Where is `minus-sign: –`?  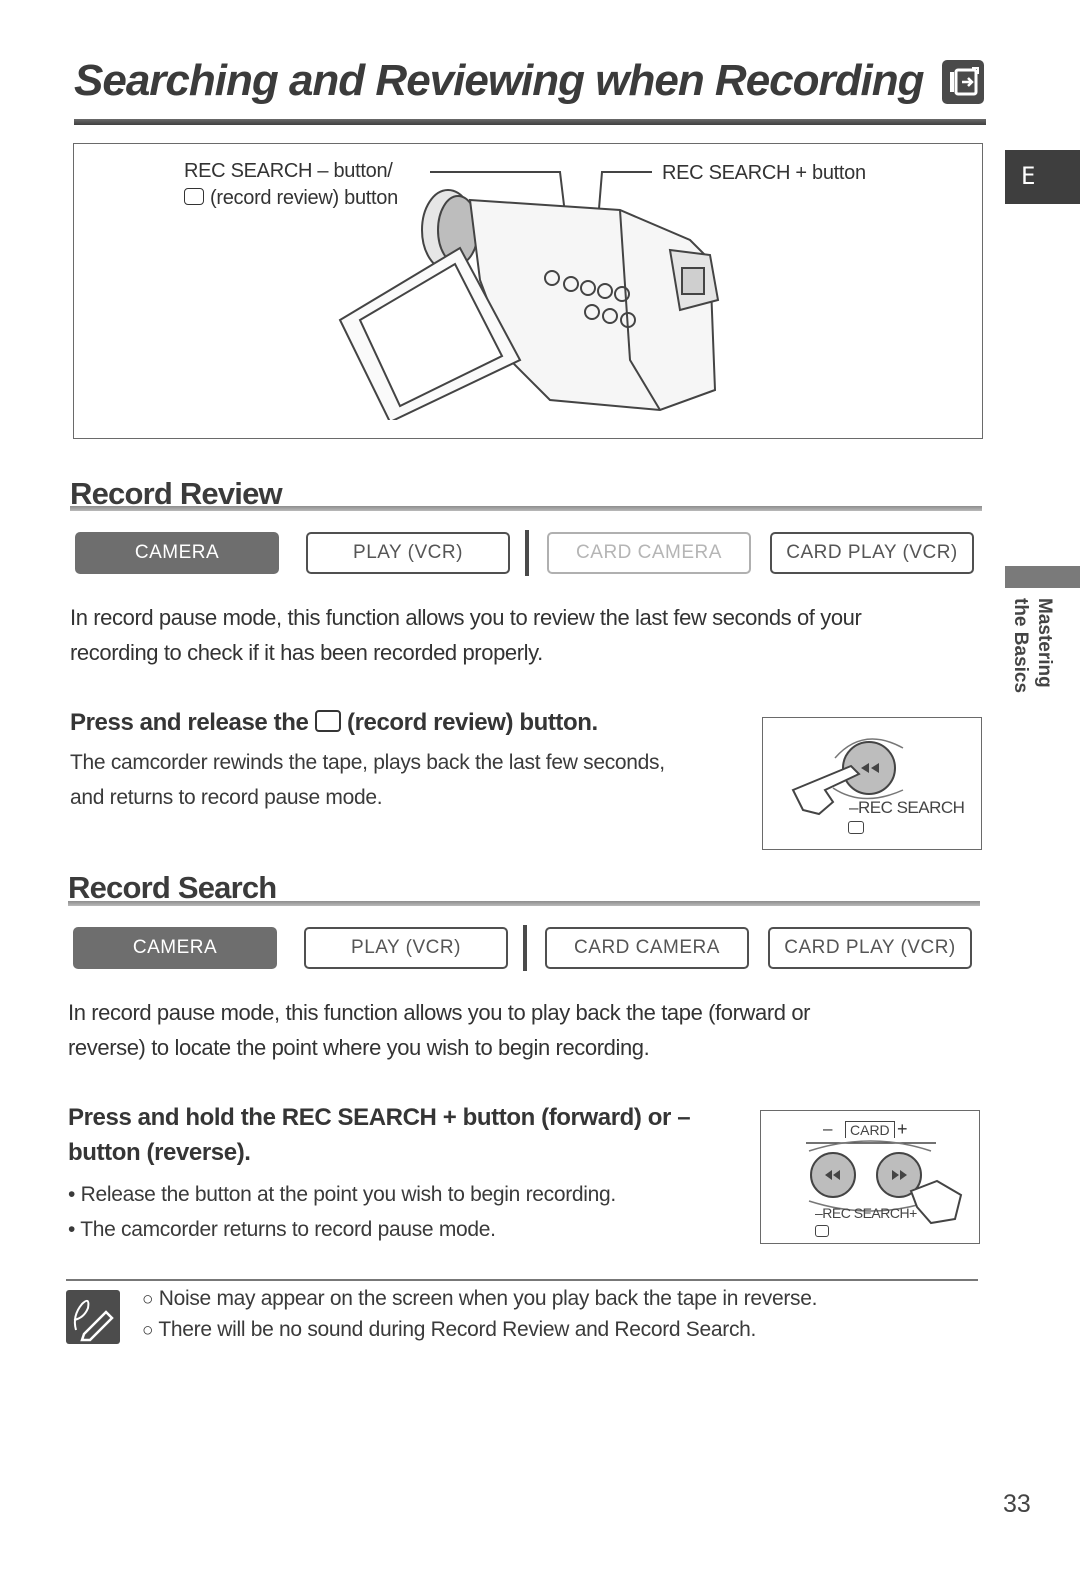 minus-sign: – is located at coordinates (853, 807).